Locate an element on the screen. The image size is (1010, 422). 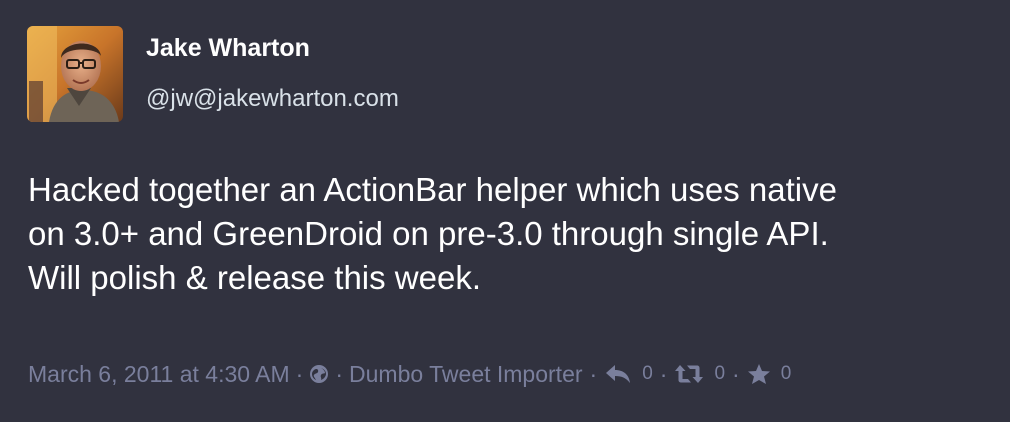
retweet-icon is located at coordinates (689, 374).